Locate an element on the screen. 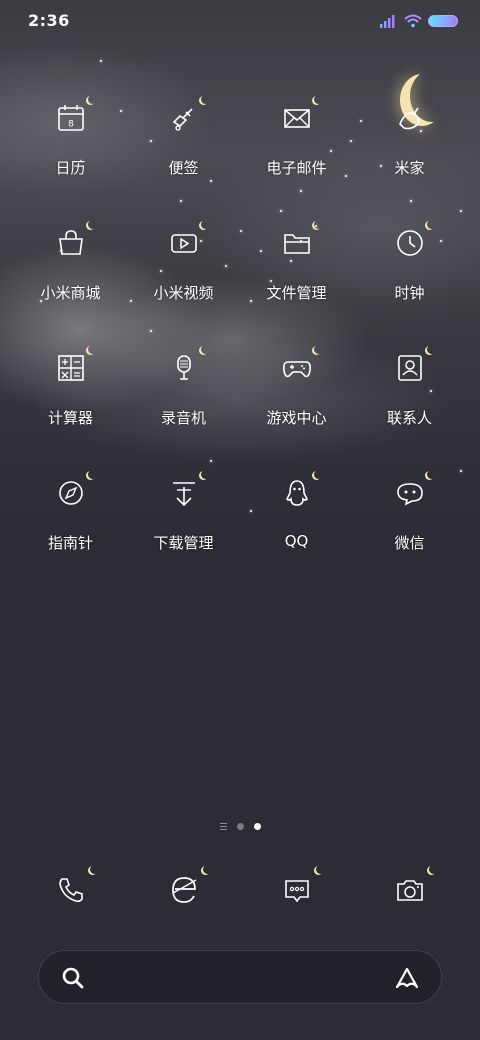  app-email: 电子邮件 is located at coordinates (296, 154).